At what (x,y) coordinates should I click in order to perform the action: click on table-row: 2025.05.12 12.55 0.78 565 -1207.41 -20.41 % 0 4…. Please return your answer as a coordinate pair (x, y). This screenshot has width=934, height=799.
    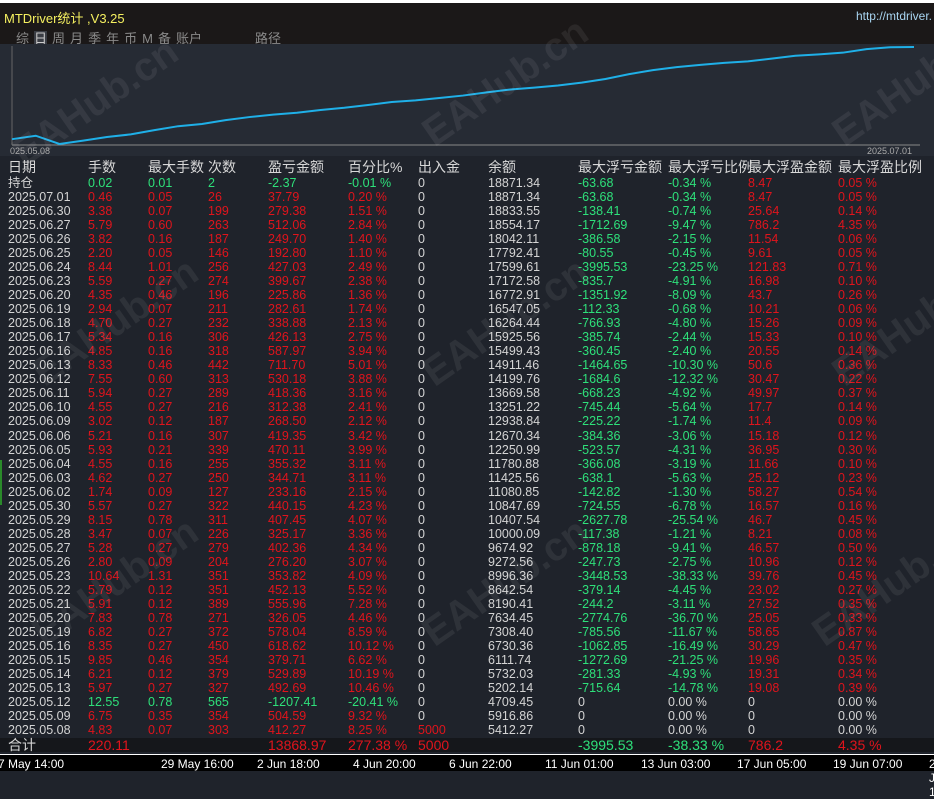
    Looking at the image, I should click on (467, 702).